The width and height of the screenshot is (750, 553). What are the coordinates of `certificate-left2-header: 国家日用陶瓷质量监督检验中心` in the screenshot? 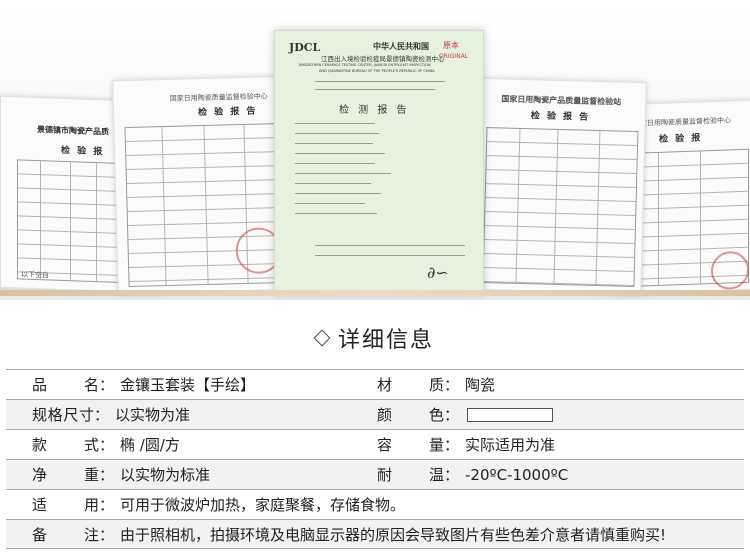 It's located at (218, 97).